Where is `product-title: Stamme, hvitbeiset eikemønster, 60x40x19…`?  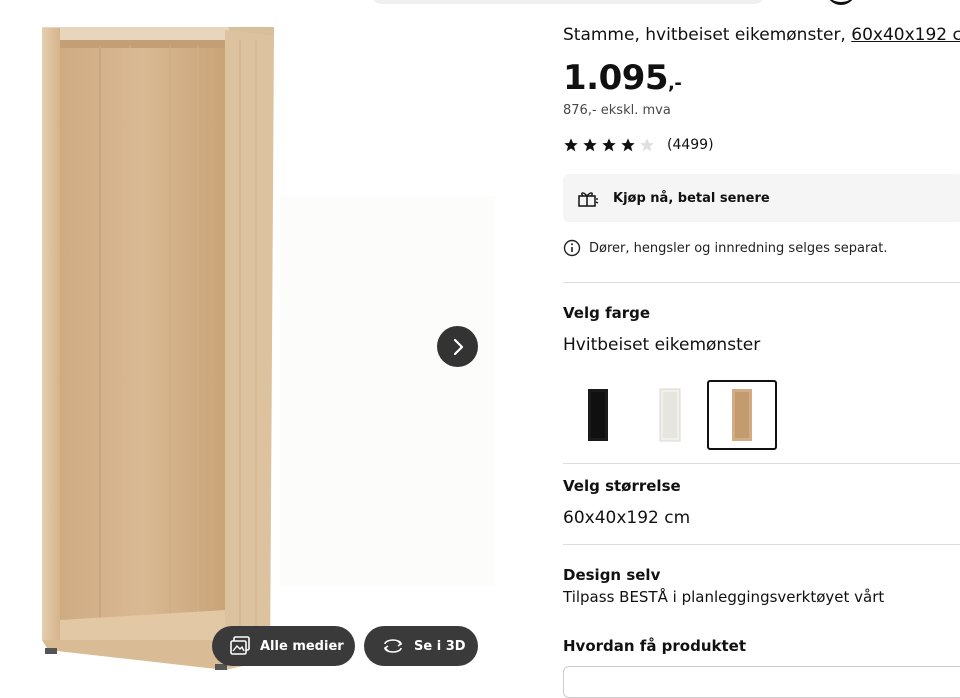
product-title: Stamme, hvitbeiset eikemønster, 60x40x19… is located at coordinates (761, 35).